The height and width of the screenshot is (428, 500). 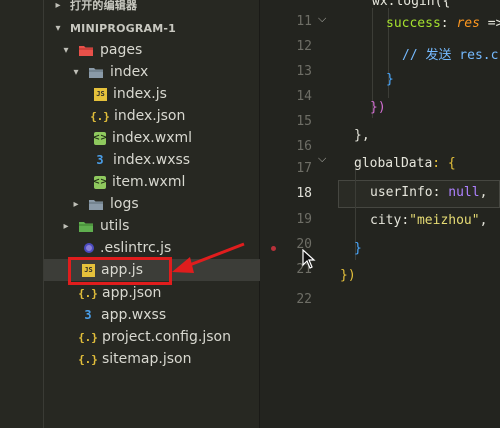 I want to click on code-token: =>, so click(x=493, y=23).